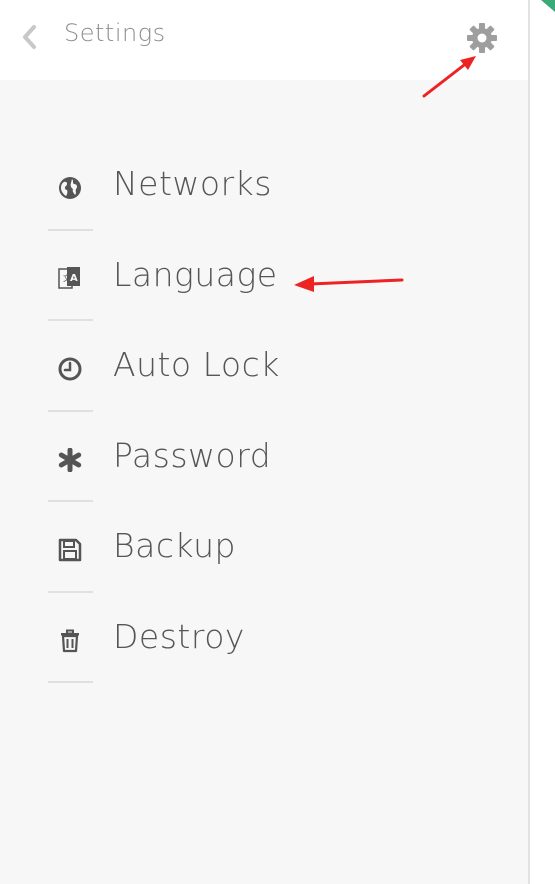 The height and width of the screenshot is (884, 555). Describe the element at coordinates (70, 550) in the screenshot. I see `floppy-disk-icon` at that location.